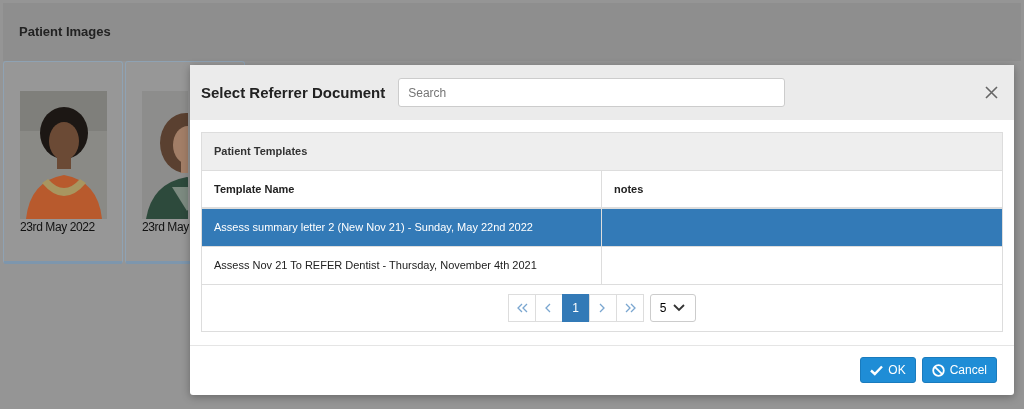 Image resolution: width=1024 pixels, height=409 pixels. What do you see at coordinates (602, 228) in the screenshot?
I see `table-row: Assess summary letter 2 (New Nov 21) - Sunday, May 22nd 2022` at bounding box center [602, 228].